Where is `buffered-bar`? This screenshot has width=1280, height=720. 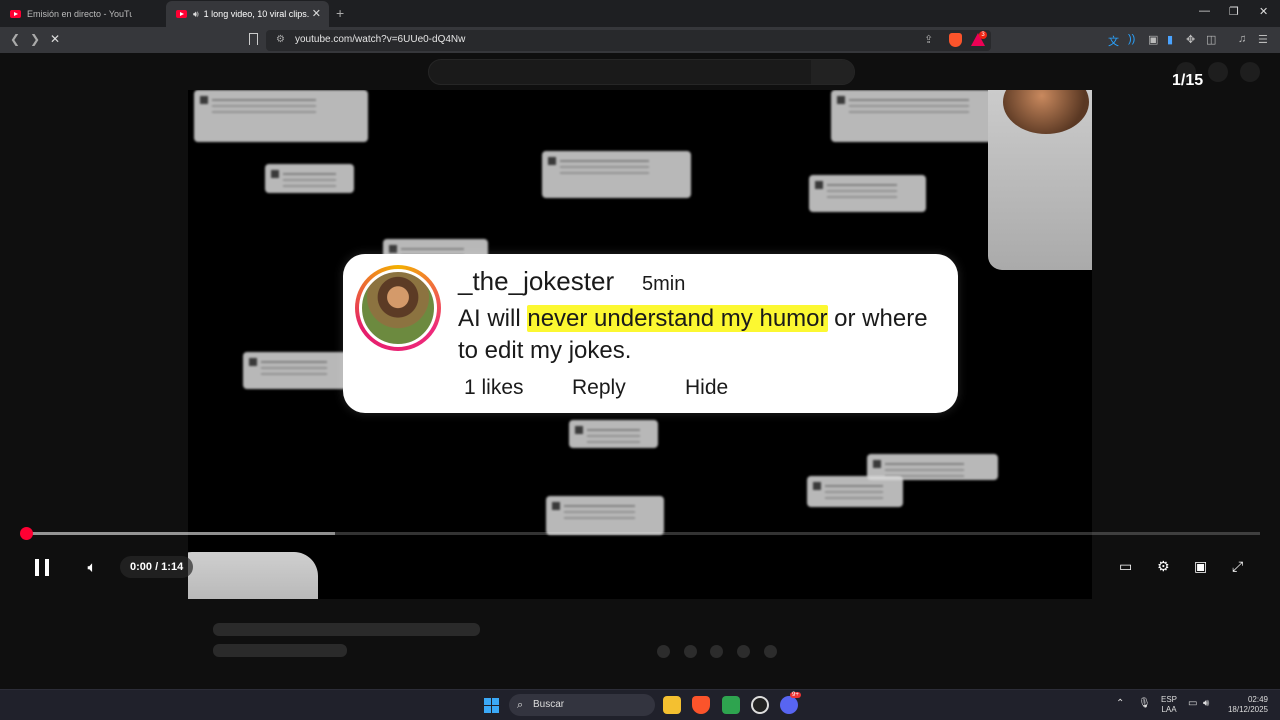 buffered-bar is located at coordinates (180, 533).